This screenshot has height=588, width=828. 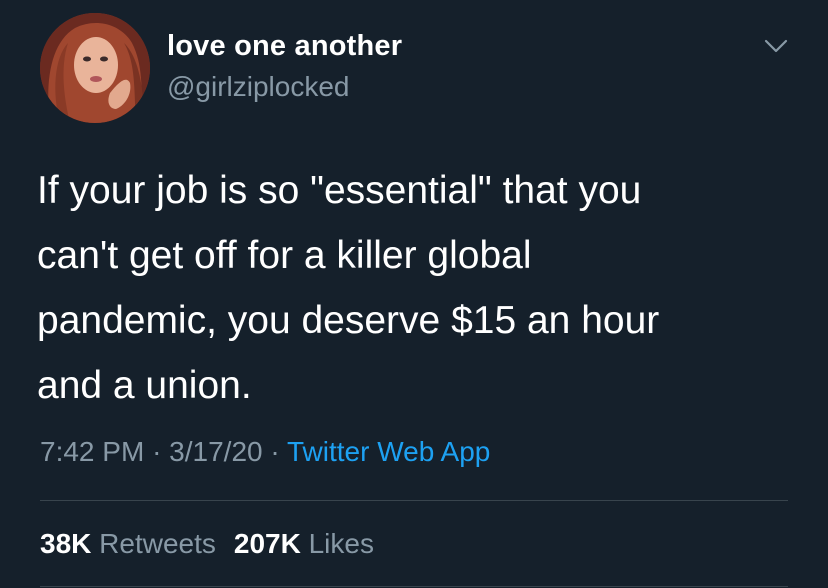 I want to click on tweet-date: 3/17/20, so click(x=215, y=451).